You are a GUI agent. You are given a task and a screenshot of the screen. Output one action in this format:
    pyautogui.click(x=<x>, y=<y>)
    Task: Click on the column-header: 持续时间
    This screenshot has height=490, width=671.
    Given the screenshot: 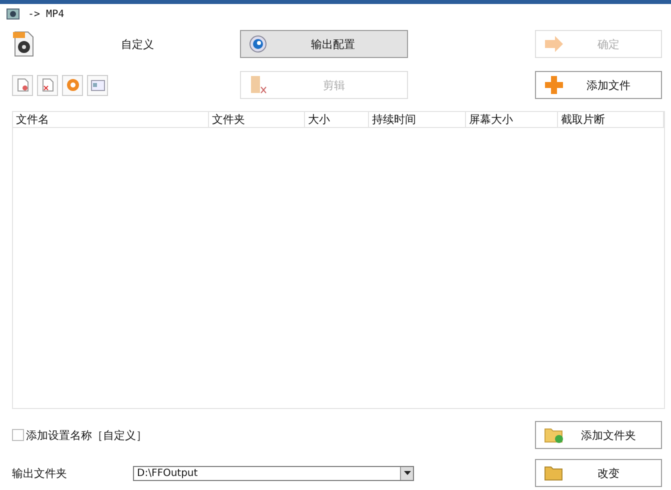 What is the action you would take?
    pyautogui.click(x=417, y=119)
    